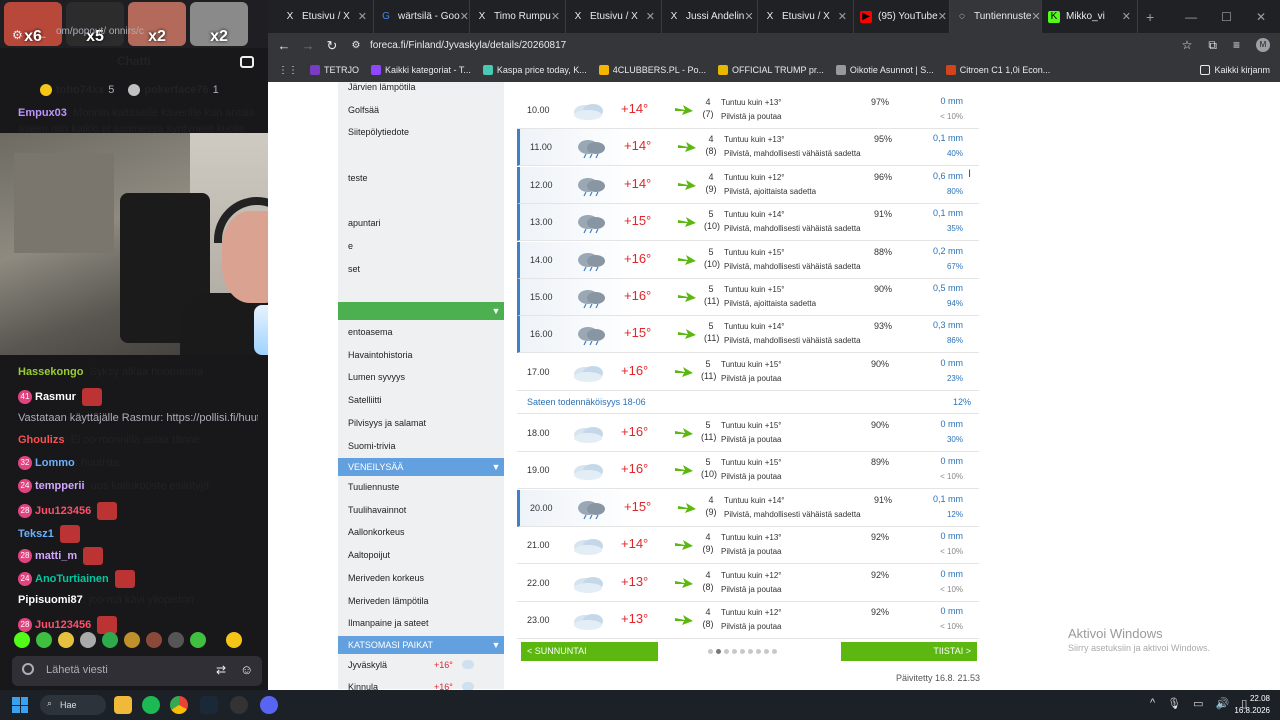 This screenshot has height=720, width=1280. Describe the element at coordinates (421, 423) in the screenshot. I see `left-nav-item: Pilvisyys ja salamat` at that location.